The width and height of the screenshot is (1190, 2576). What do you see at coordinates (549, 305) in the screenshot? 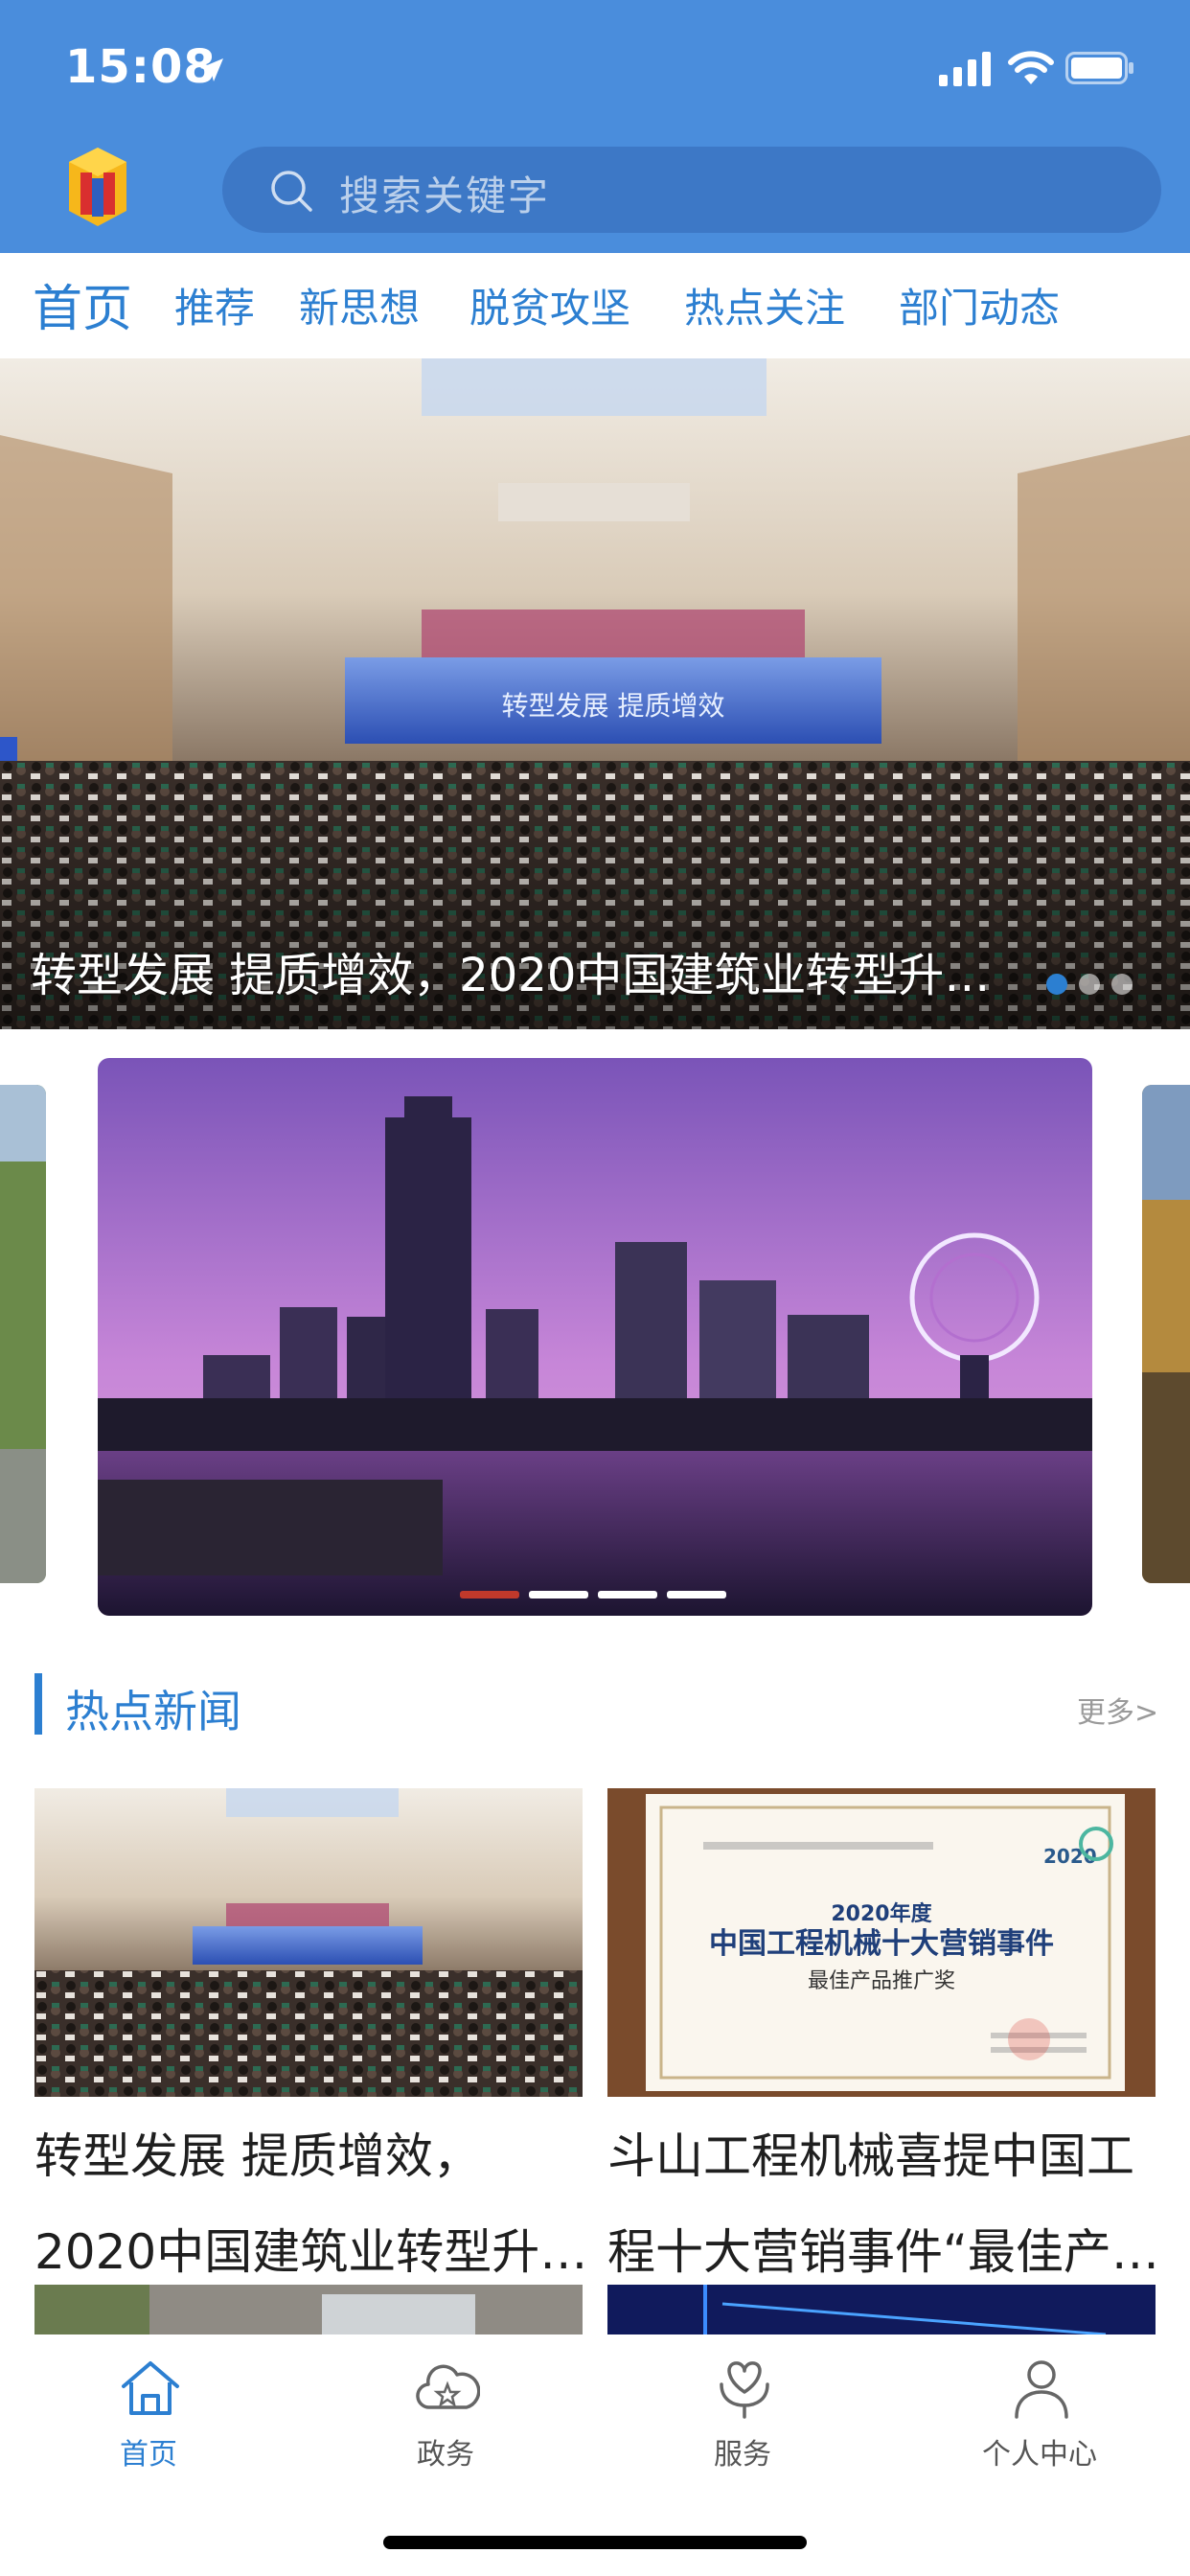
I see `tab-poverty-alleviation: 脱贫攻坚` at bounding box center [549, 305].